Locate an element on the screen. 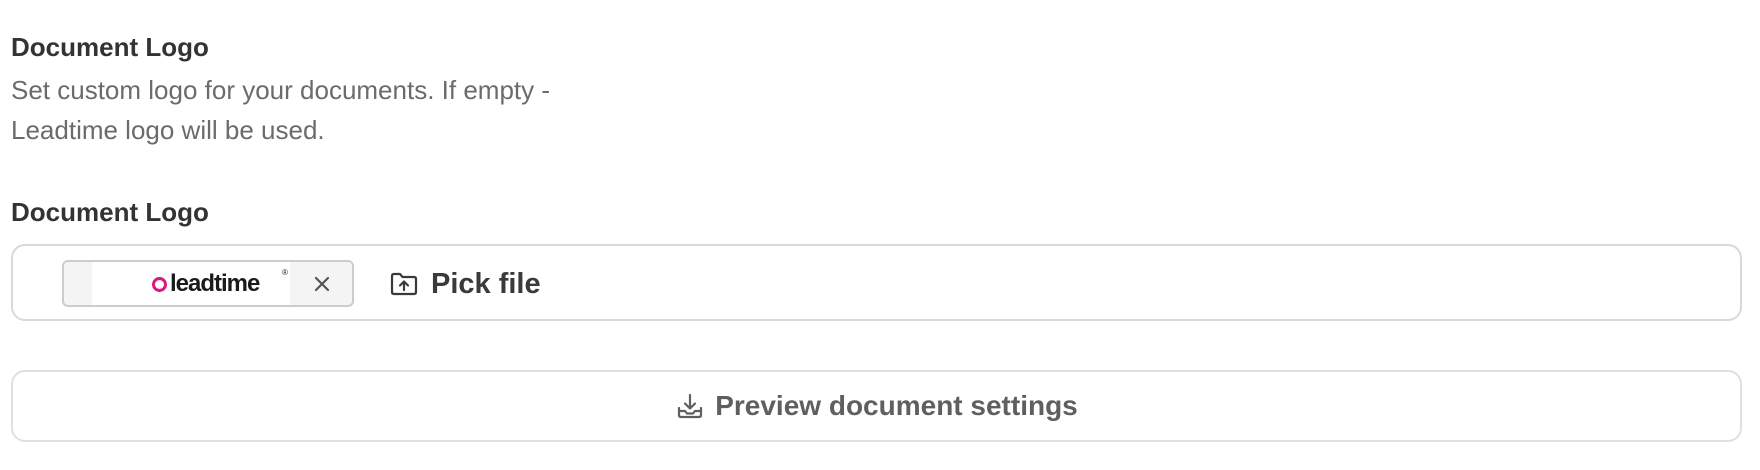 This screenshot has height=470, width=1760. ring-icon is located at coordinates (159, 284).